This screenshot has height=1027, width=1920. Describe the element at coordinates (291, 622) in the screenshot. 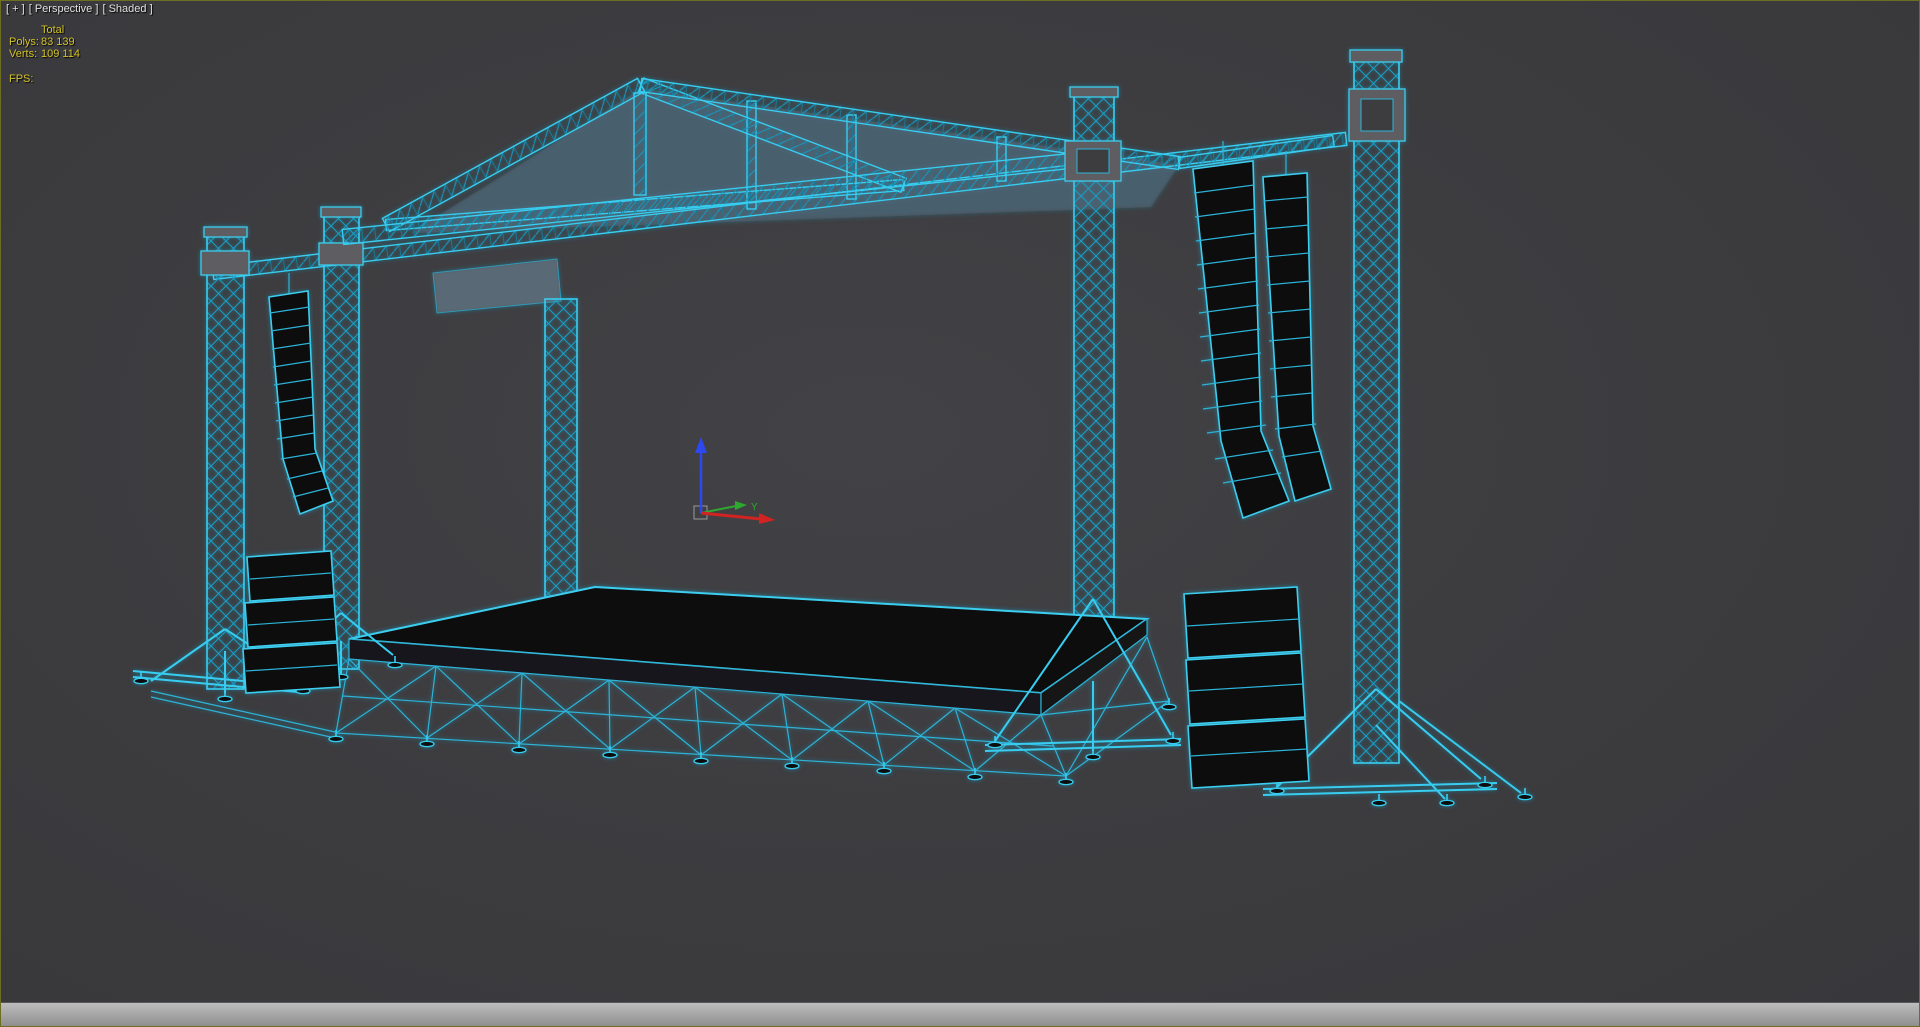

I see `subwoofer-stack-left` at that location.